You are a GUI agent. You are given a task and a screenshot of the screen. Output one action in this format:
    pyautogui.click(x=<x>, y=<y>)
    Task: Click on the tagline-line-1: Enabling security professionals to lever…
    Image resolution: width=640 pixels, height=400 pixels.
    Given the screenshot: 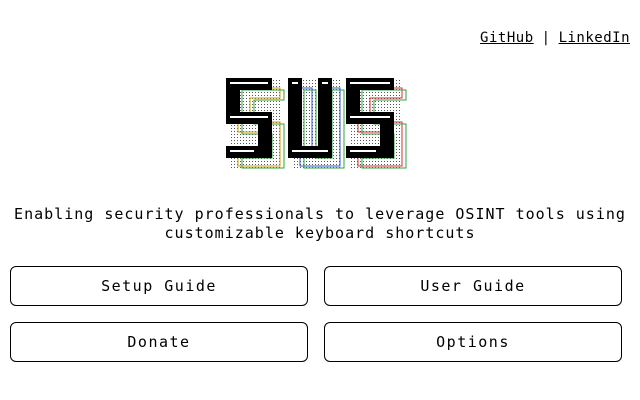 What is the action you would take?
    pyautogui.click(x=320, y=214)
    